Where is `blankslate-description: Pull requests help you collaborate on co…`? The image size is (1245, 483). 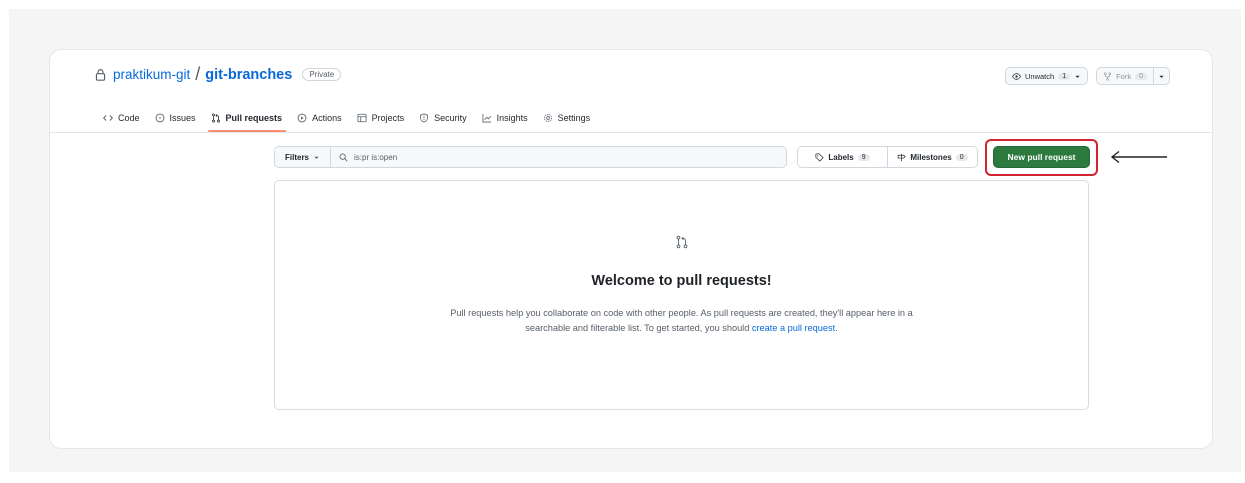
blankslate-description: Pull requests help you collaborate on co… is located at coordinates (681, 321).